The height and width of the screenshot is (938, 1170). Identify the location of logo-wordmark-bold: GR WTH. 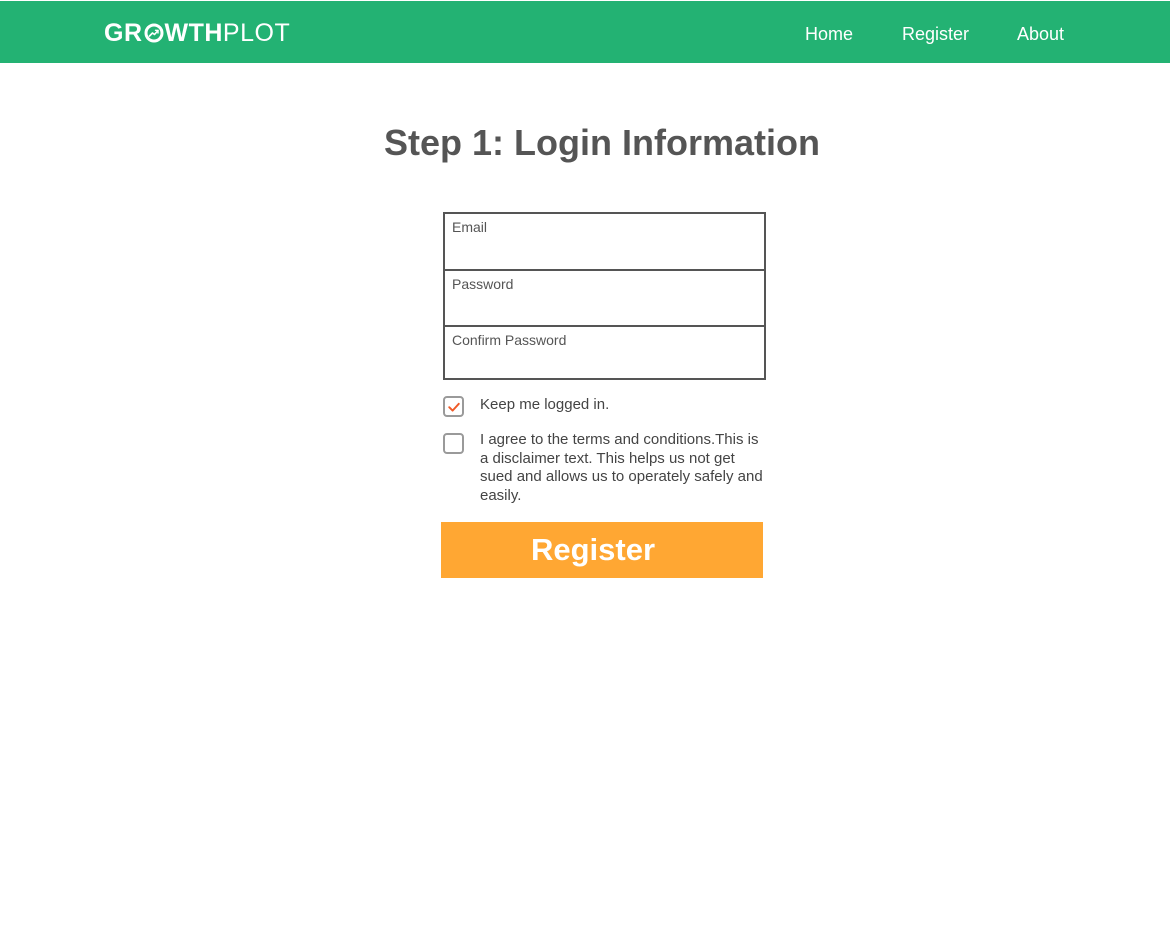
(163, 33).